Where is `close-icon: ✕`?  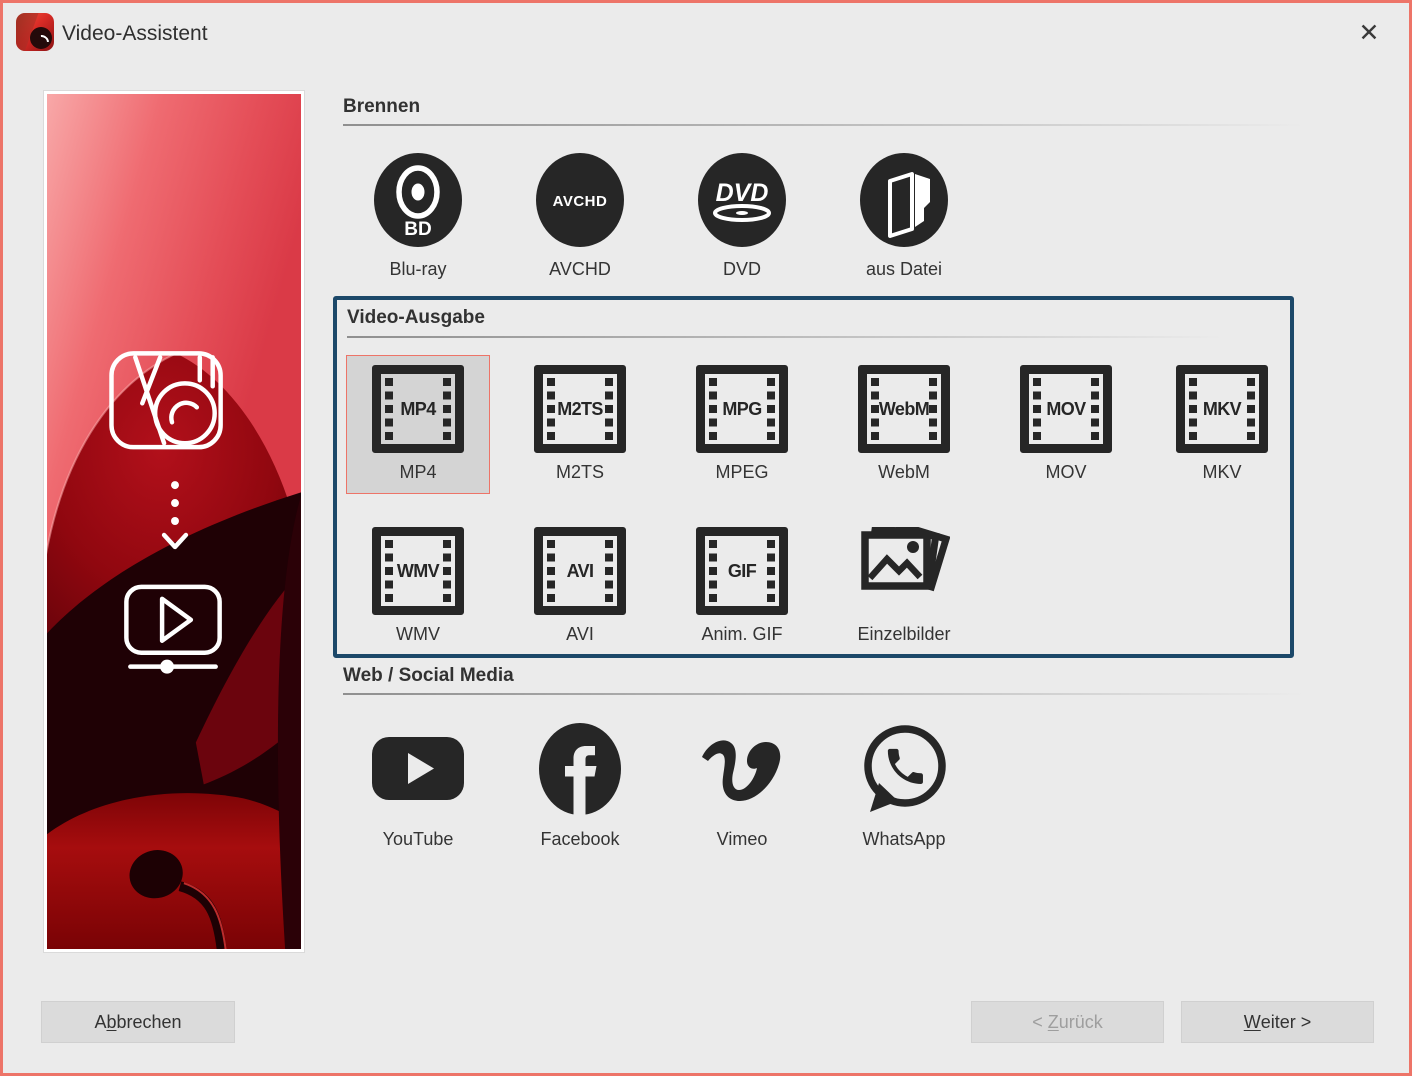 close-icon: ✕ is located at coordinates (1369, 33).